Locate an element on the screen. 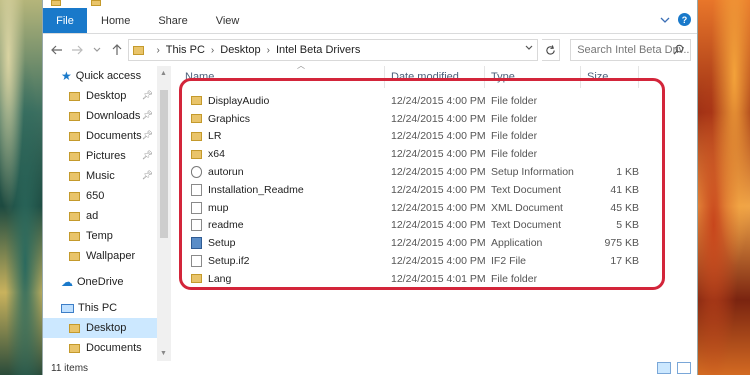  file-row: x64 12/24/2015 4:00 PM File folder is located at coordinates (434, 154).